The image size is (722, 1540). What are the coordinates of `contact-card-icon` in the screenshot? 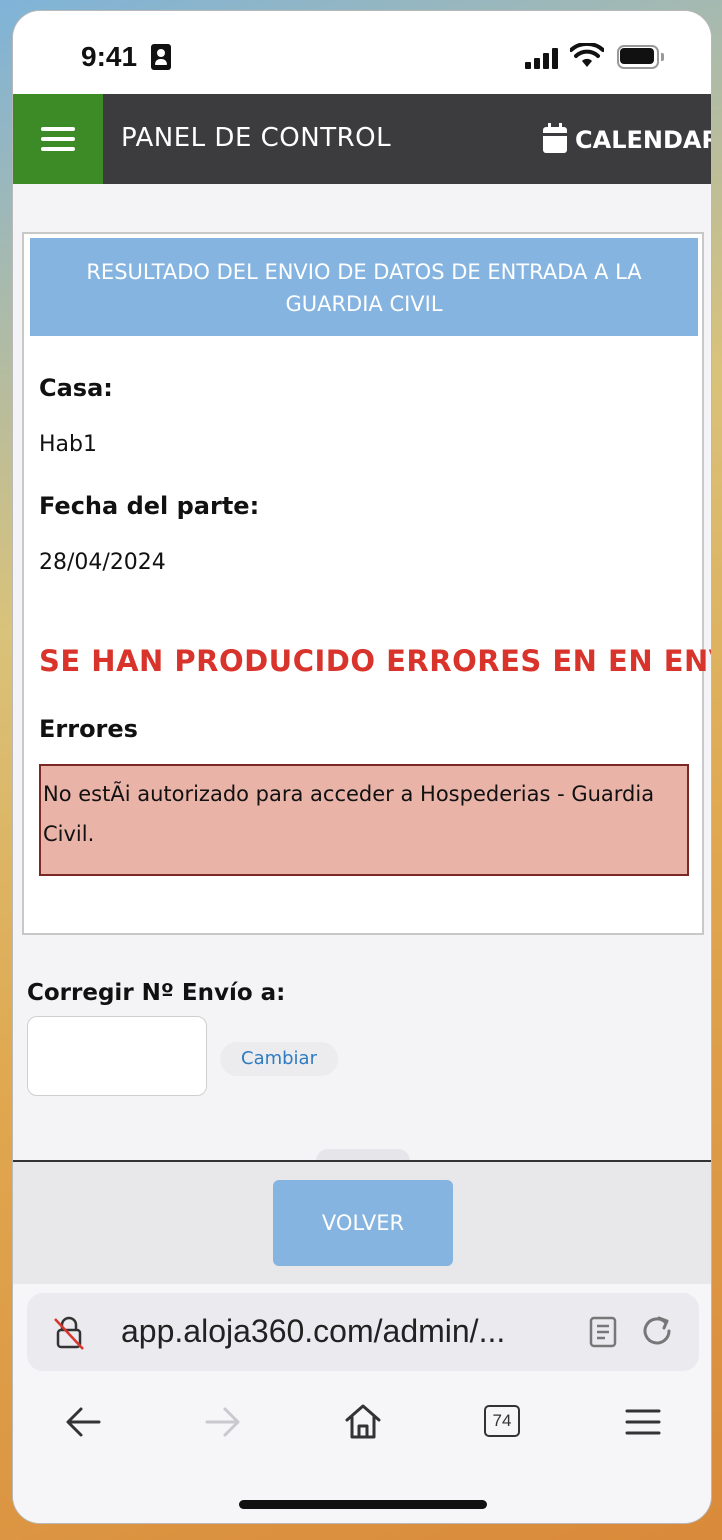 It's located at (161, 57).